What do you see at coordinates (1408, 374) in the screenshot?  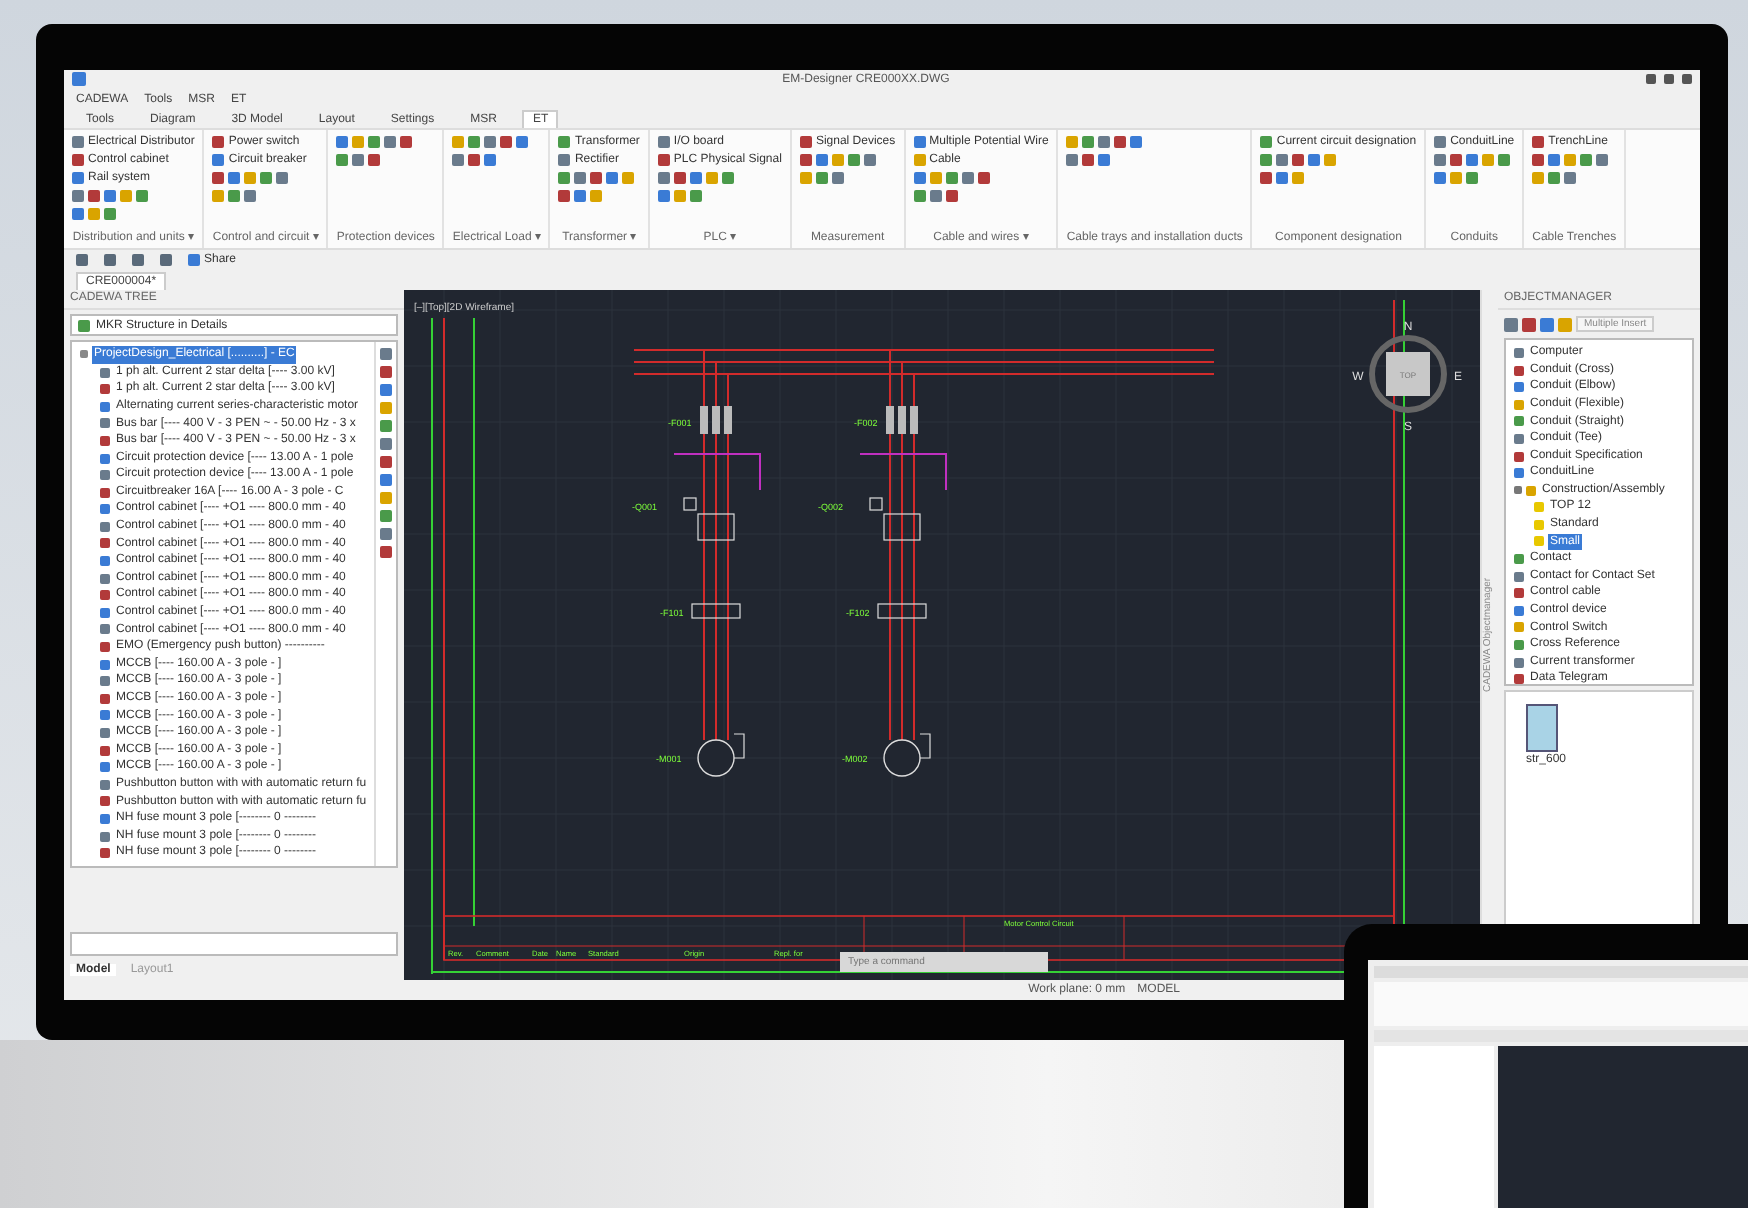 I see `compass-ring-drawing` at bounding box center [1408, 374].